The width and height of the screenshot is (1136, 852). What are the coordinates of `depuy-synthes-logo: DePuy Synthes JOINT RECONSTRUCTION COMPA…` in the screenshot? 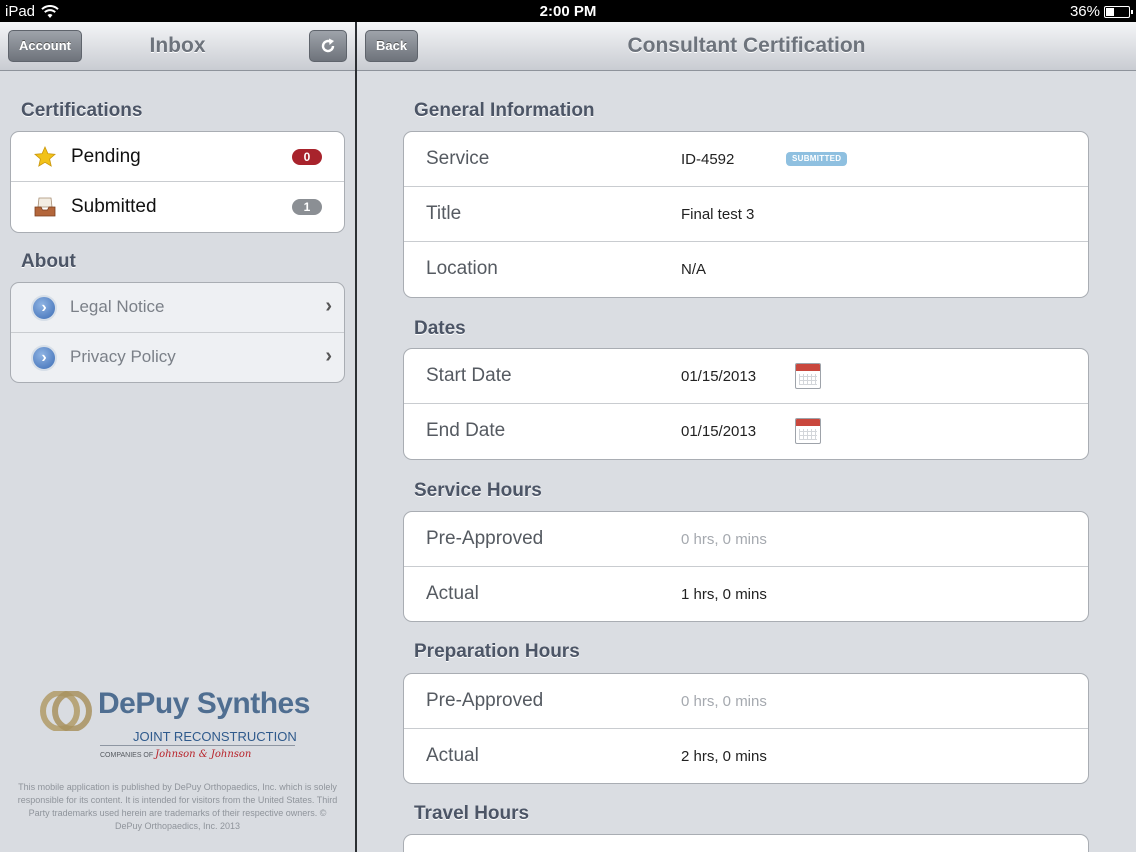 It's located at (180, 727).